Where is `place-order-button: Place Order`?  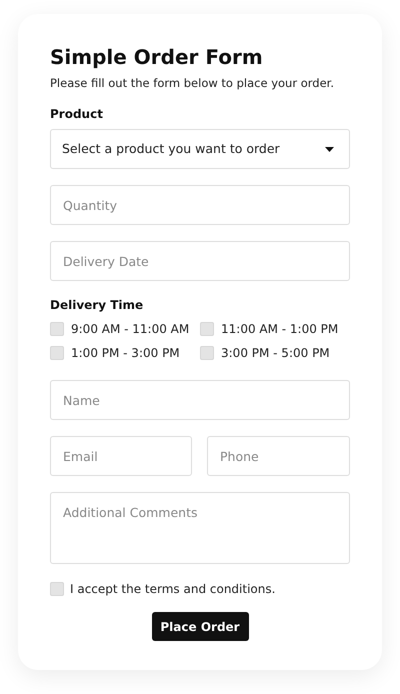
place-order-button: Place Order is located at coordinates (200, 627).